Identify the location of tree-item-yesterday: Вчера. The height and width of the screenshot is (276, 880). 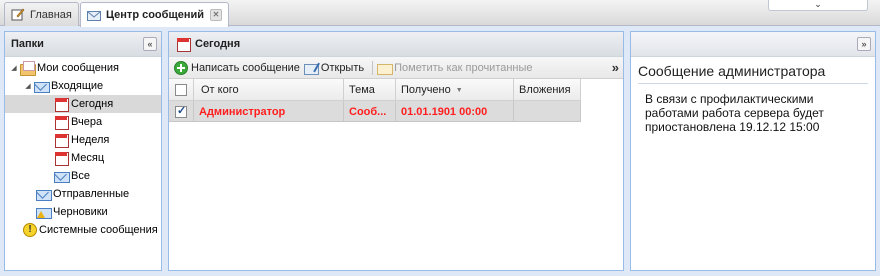
(83, 122).